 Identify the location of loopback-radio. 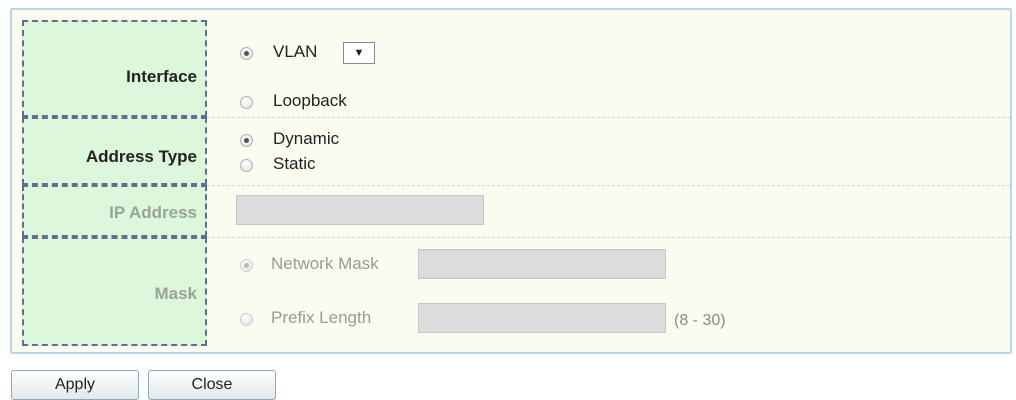
(246, 102).